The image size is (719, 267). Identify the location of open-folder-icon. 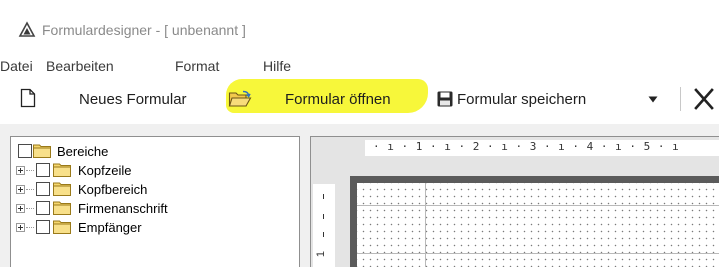
(240, 99).